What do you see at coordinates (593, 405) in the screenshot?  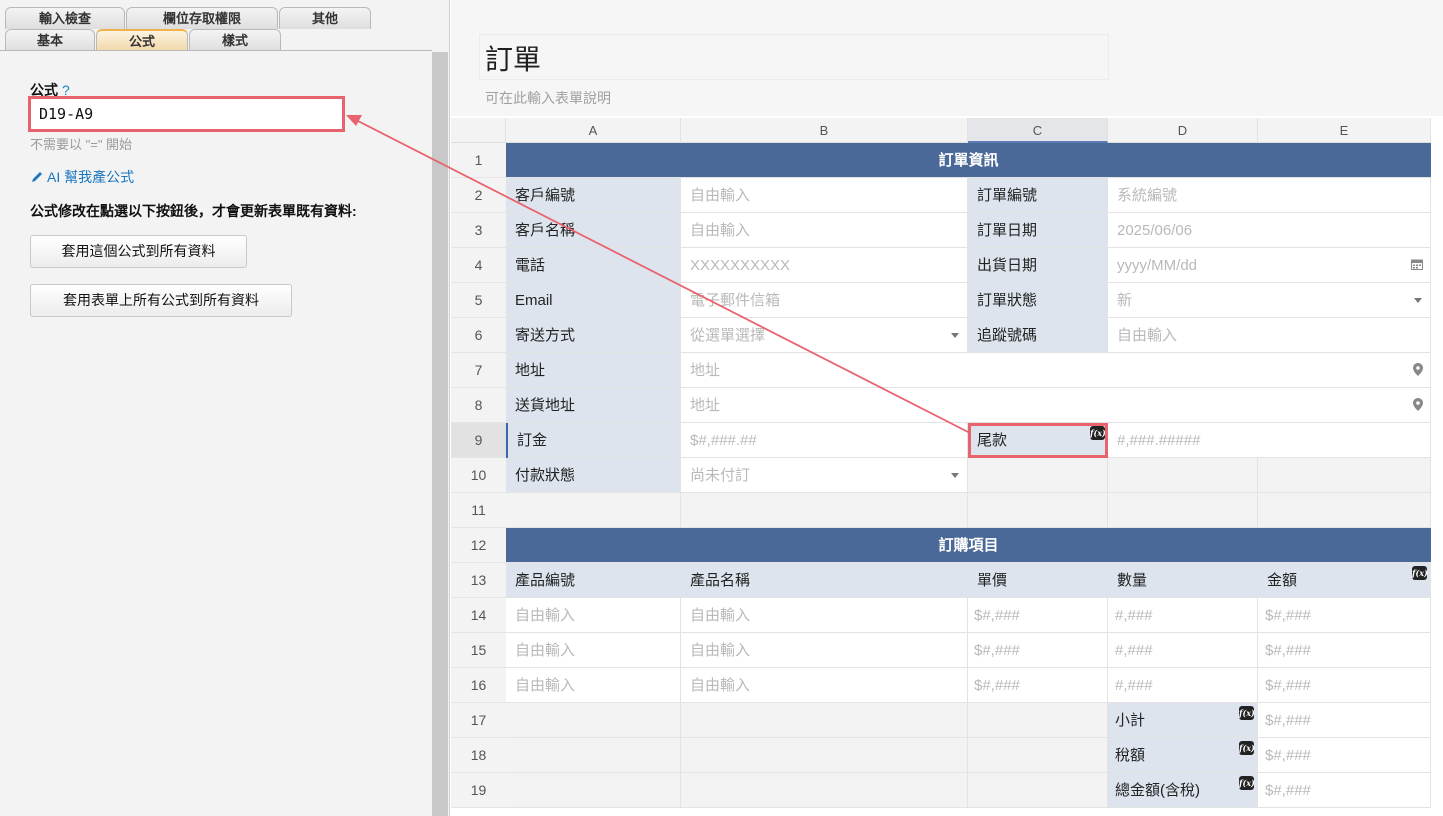 I see `field-label: 送貨地址` at bounding box center [593, 405].